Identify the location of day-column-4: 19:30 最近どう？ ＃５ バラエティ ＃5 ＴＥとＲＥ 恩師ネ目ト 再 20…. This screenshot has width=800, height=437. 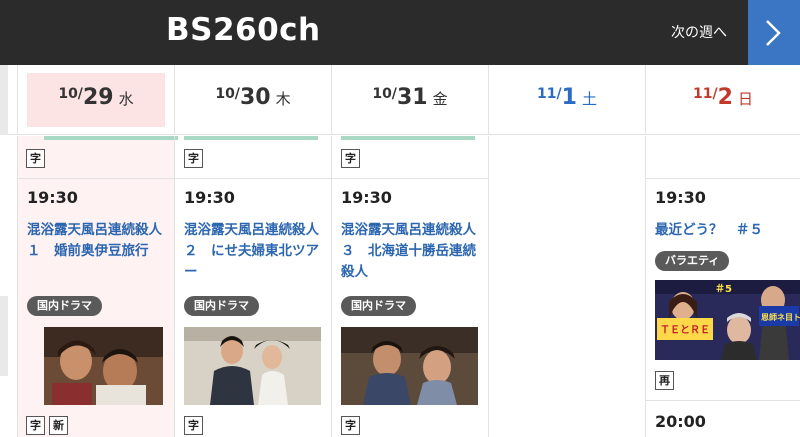
(722, 286).